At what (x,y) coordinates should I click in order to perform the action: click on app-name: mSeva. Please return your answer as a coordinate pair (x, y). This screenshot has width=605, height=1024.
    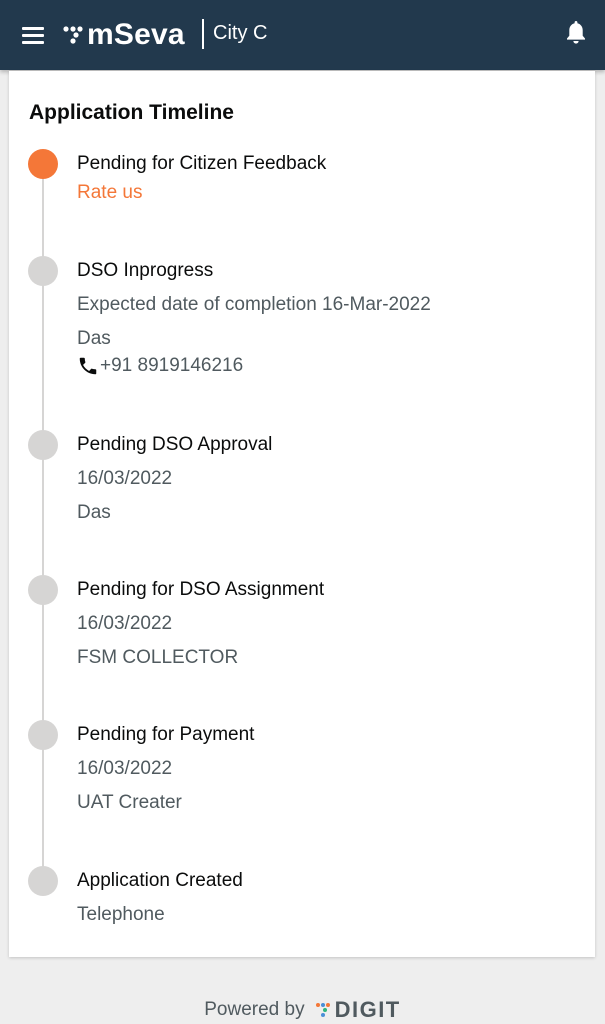
    Looking at the image, I should click on (136, 34).